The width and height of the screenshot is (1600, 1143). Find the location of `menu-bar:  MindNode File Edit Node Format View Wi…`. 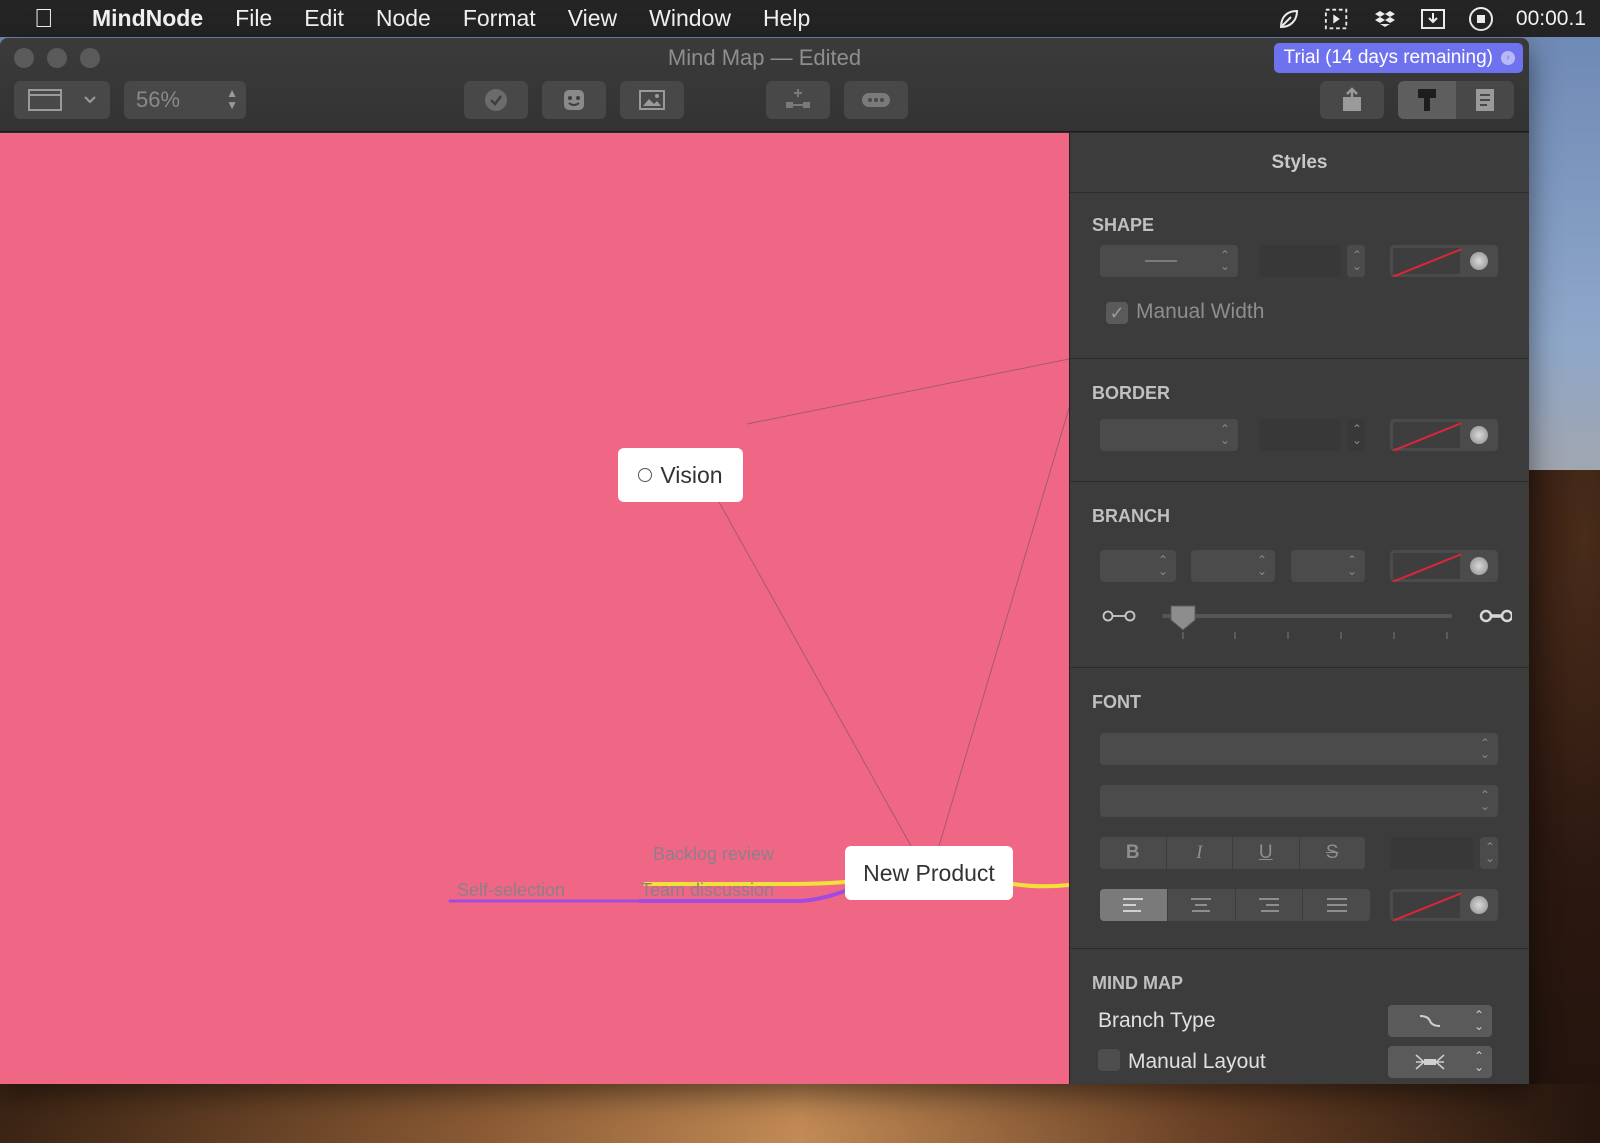

menu-bar:  MindNode File Edit Node Format View Wi… is located at coordinates (800, 18).